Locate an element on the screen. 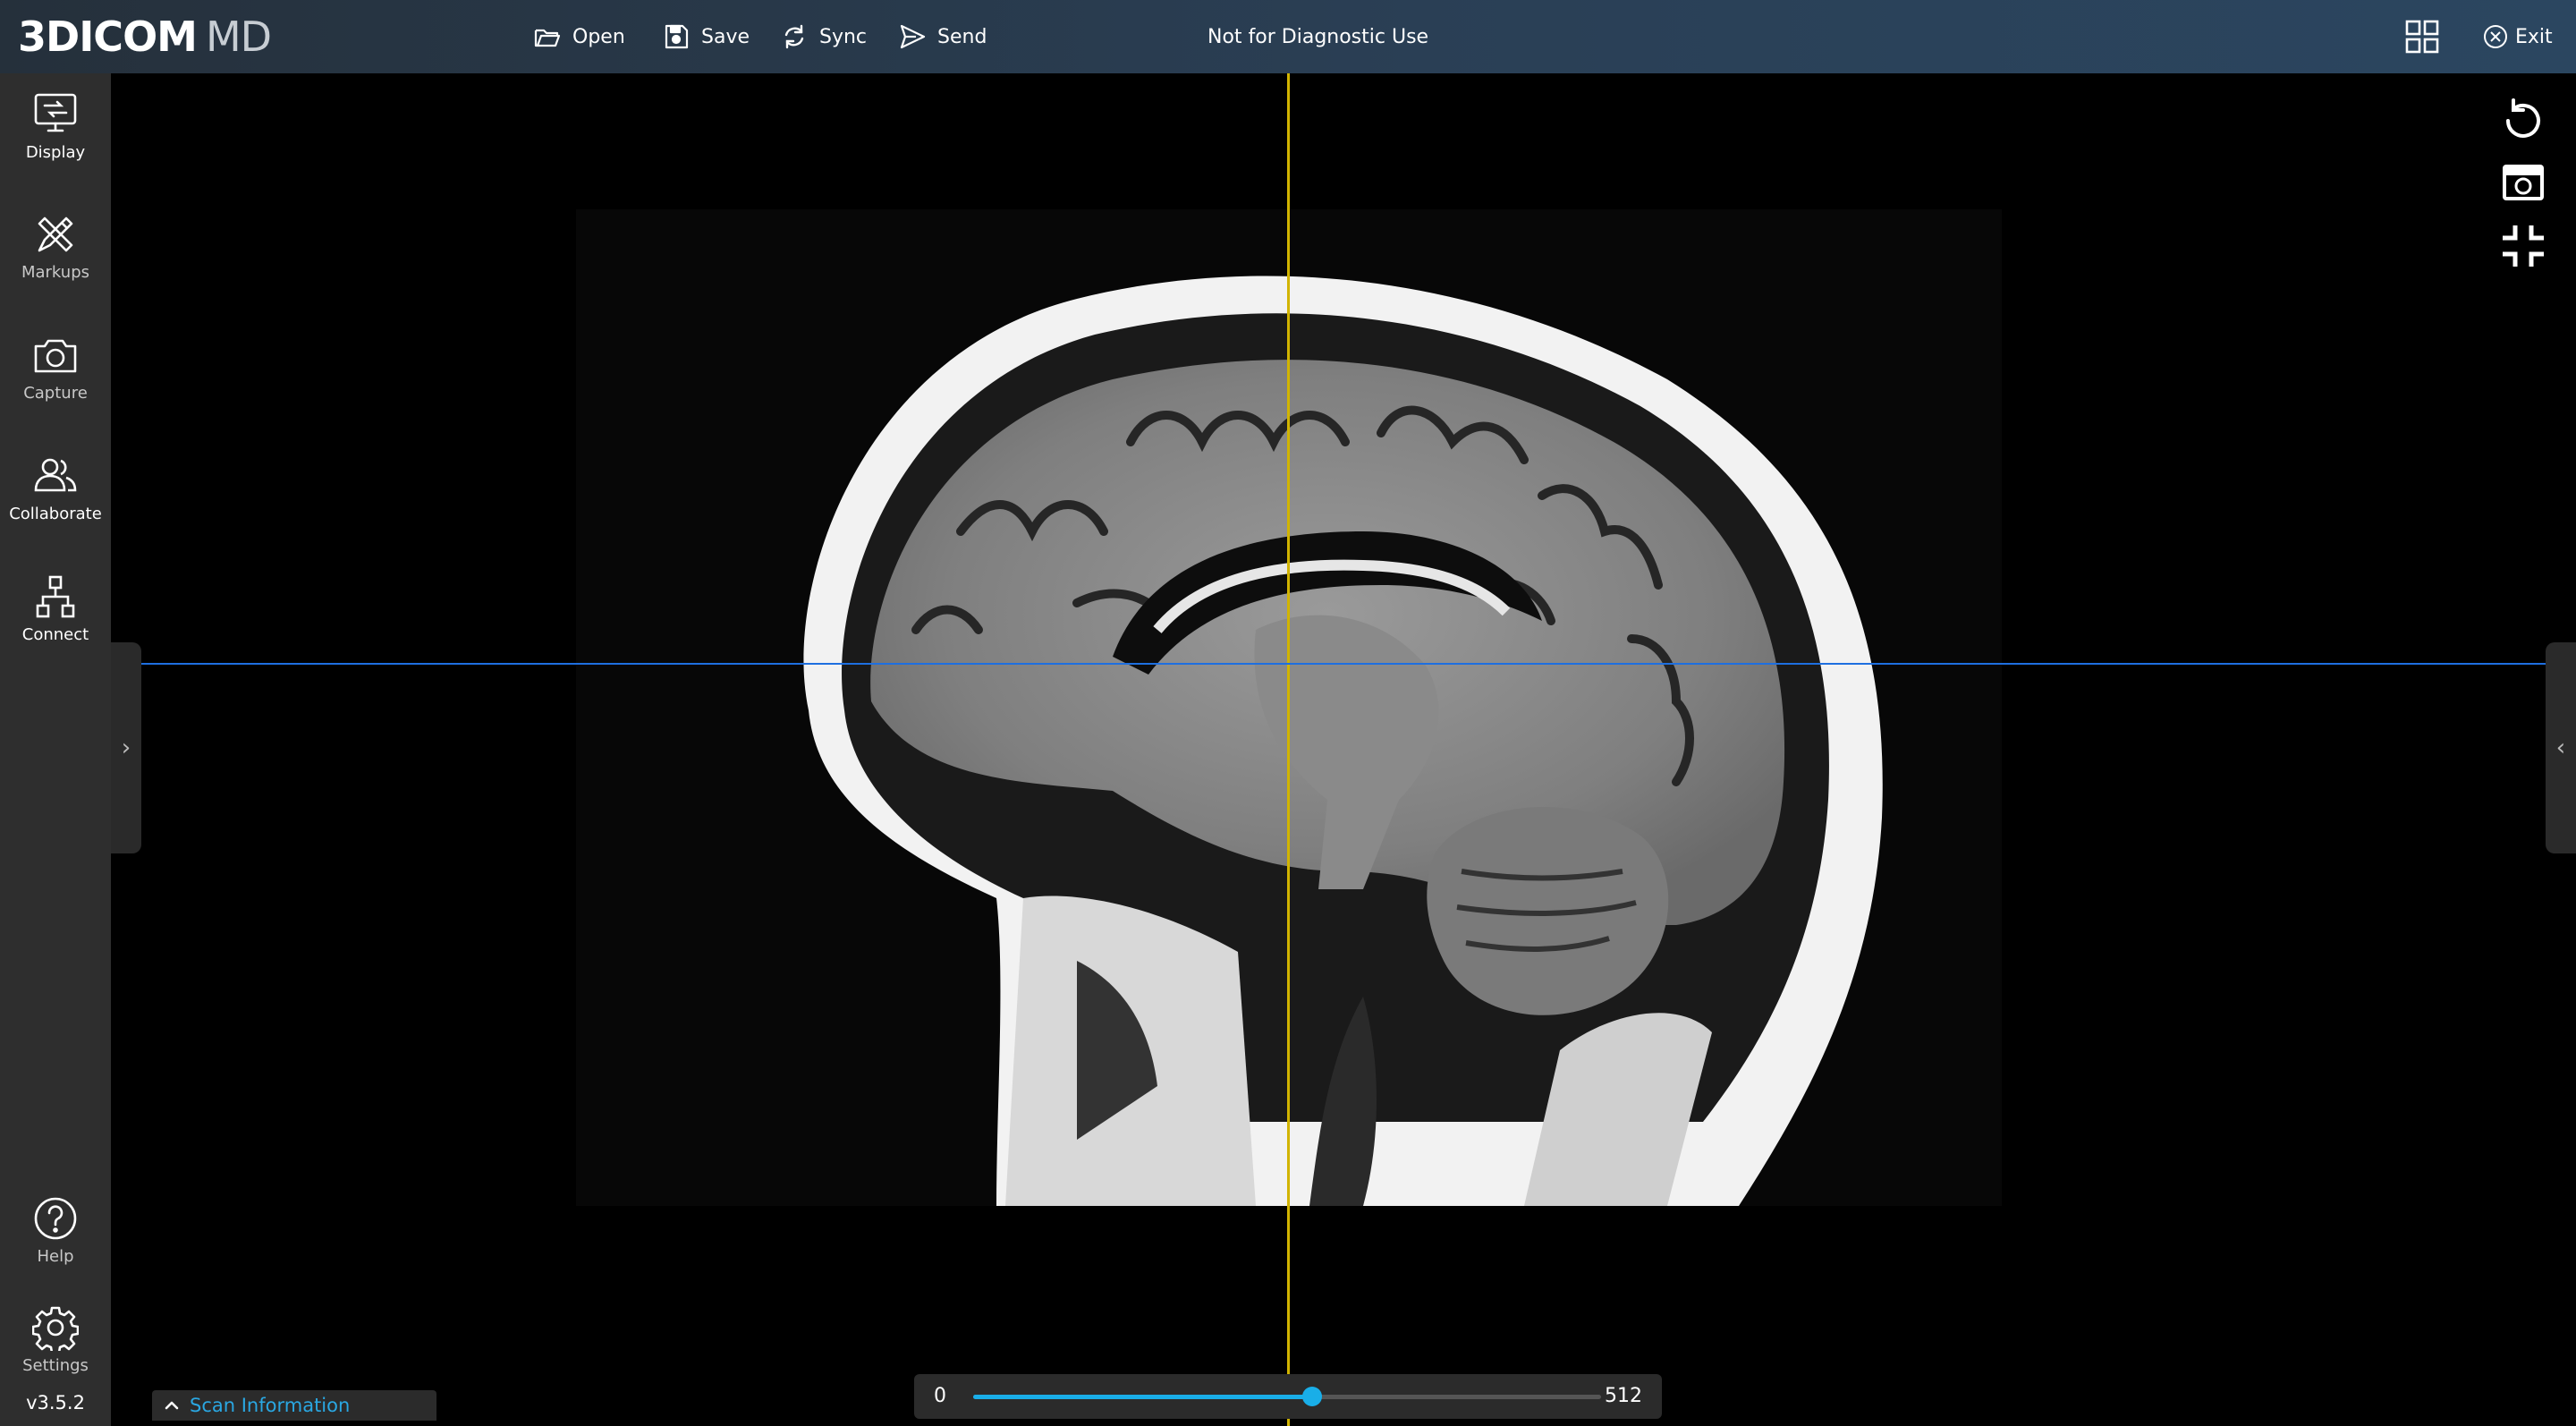 Image resolution: width=2576 pixels, height=1426 pixels. display-icon is located at coordinates (55, 113).